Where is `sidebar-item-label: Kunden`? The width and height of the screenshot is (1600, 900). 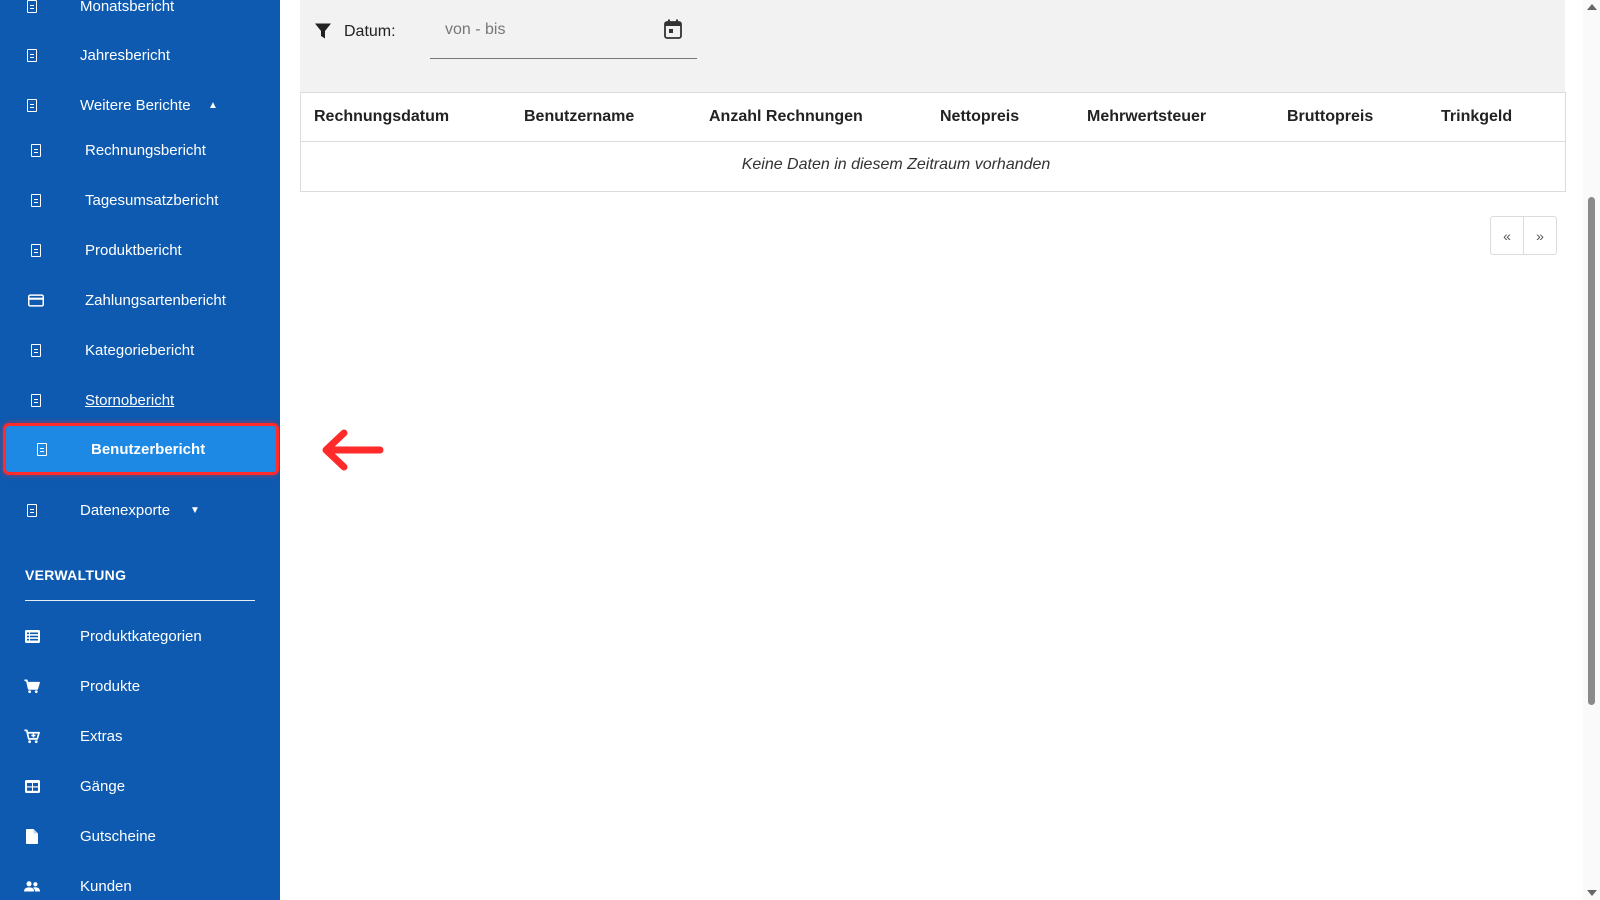 sidebar-item-label: Kunden is located at coordinates (106, 886).